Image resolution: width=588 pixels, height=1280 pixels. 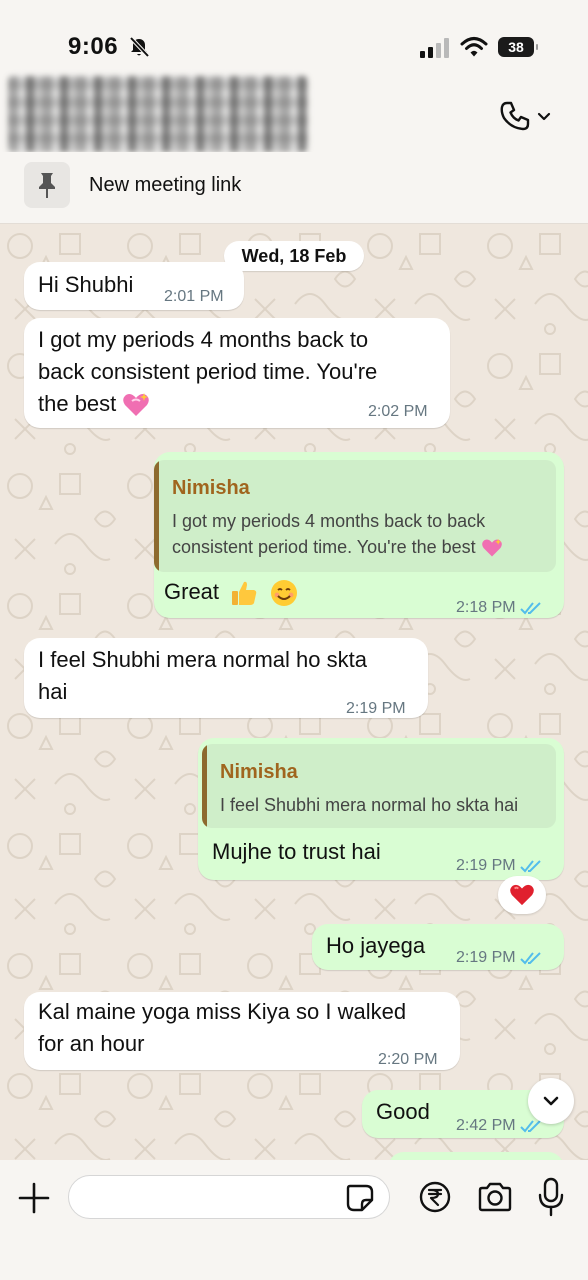 I want to click on pinned-message-text: New meeting link, so click(x=165, y=185).